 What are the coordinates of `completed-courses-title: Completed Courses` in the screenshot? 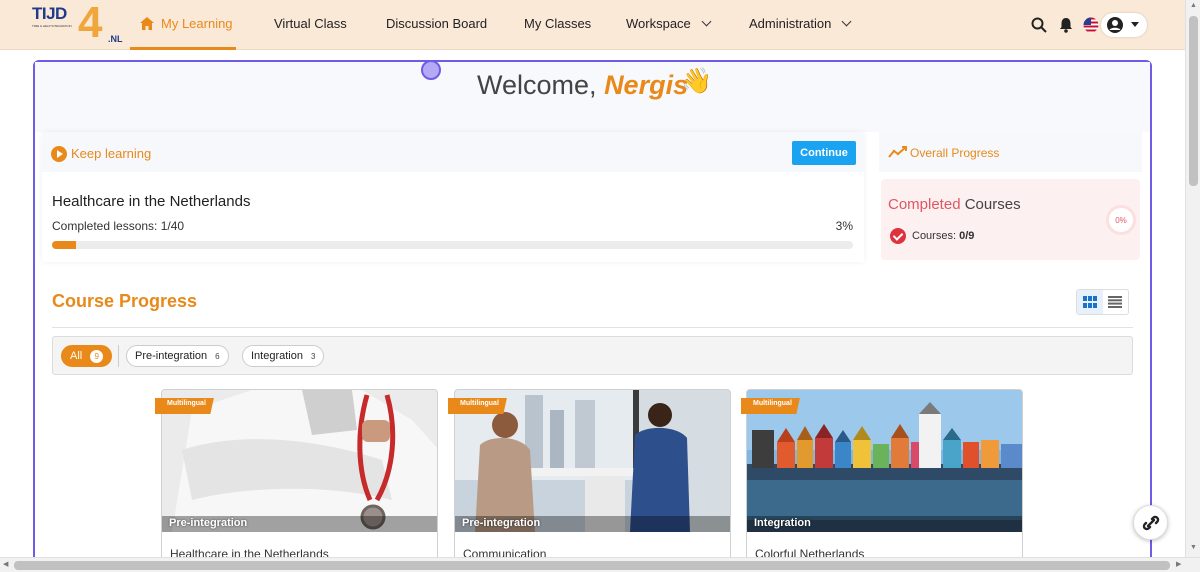 It's located at (954, 204).